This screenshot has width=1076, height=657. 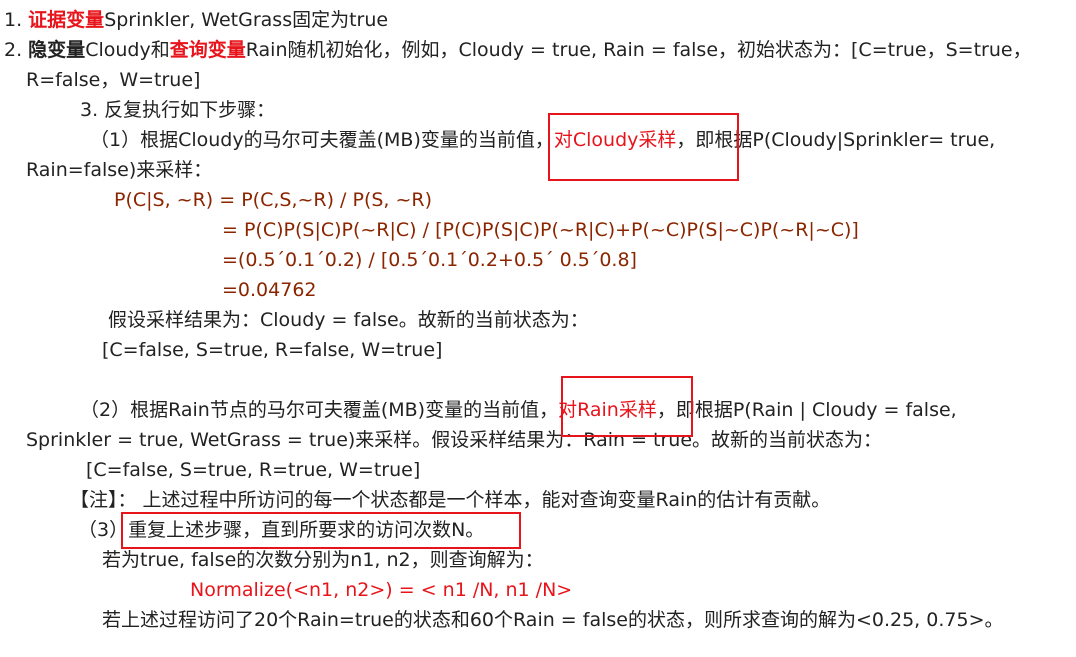 What do you see at coordinates (269, 290) in the screenshot?
I see `formula-line-4: =0.04762` at bounding box center [269, 290].